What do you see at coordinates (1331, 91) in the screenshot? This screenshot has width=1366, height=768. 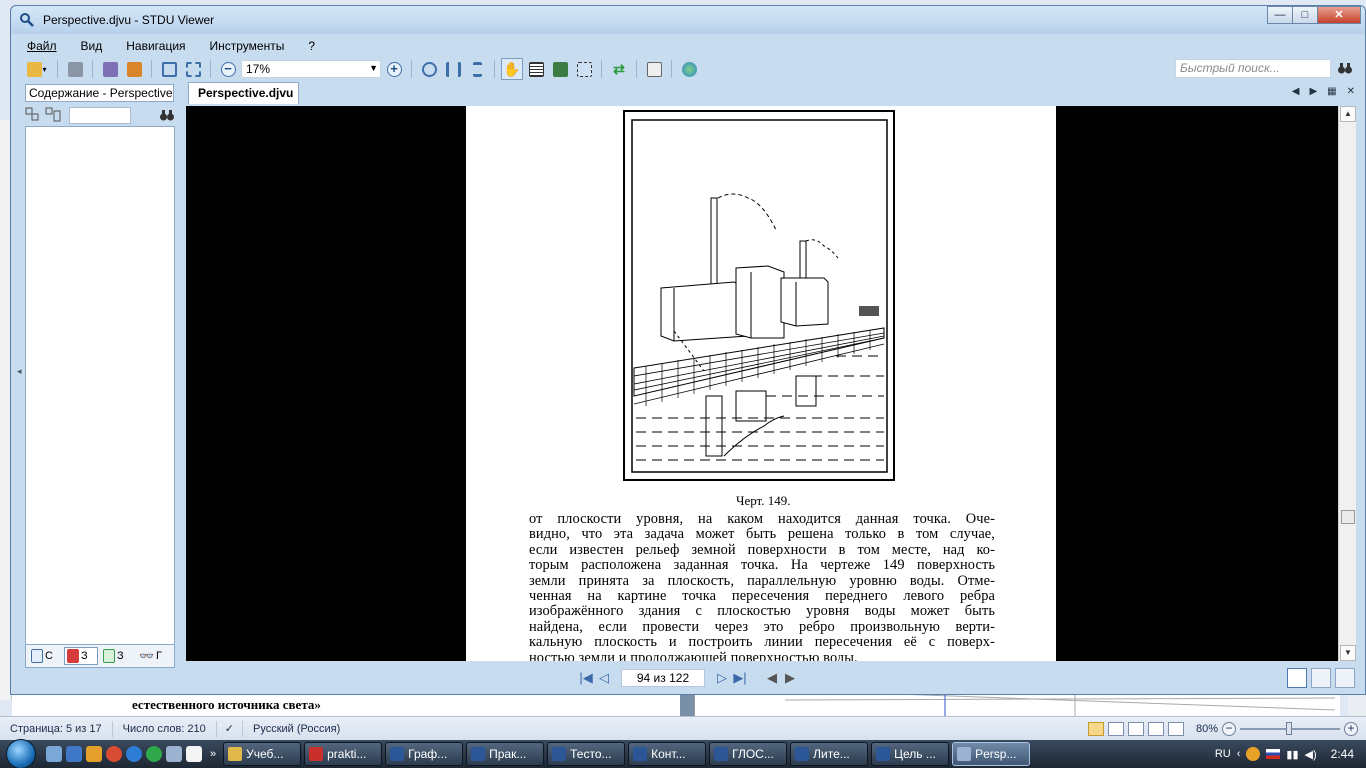 I see `tab-list-icon: ▦` at bounding box center [1331, 91].